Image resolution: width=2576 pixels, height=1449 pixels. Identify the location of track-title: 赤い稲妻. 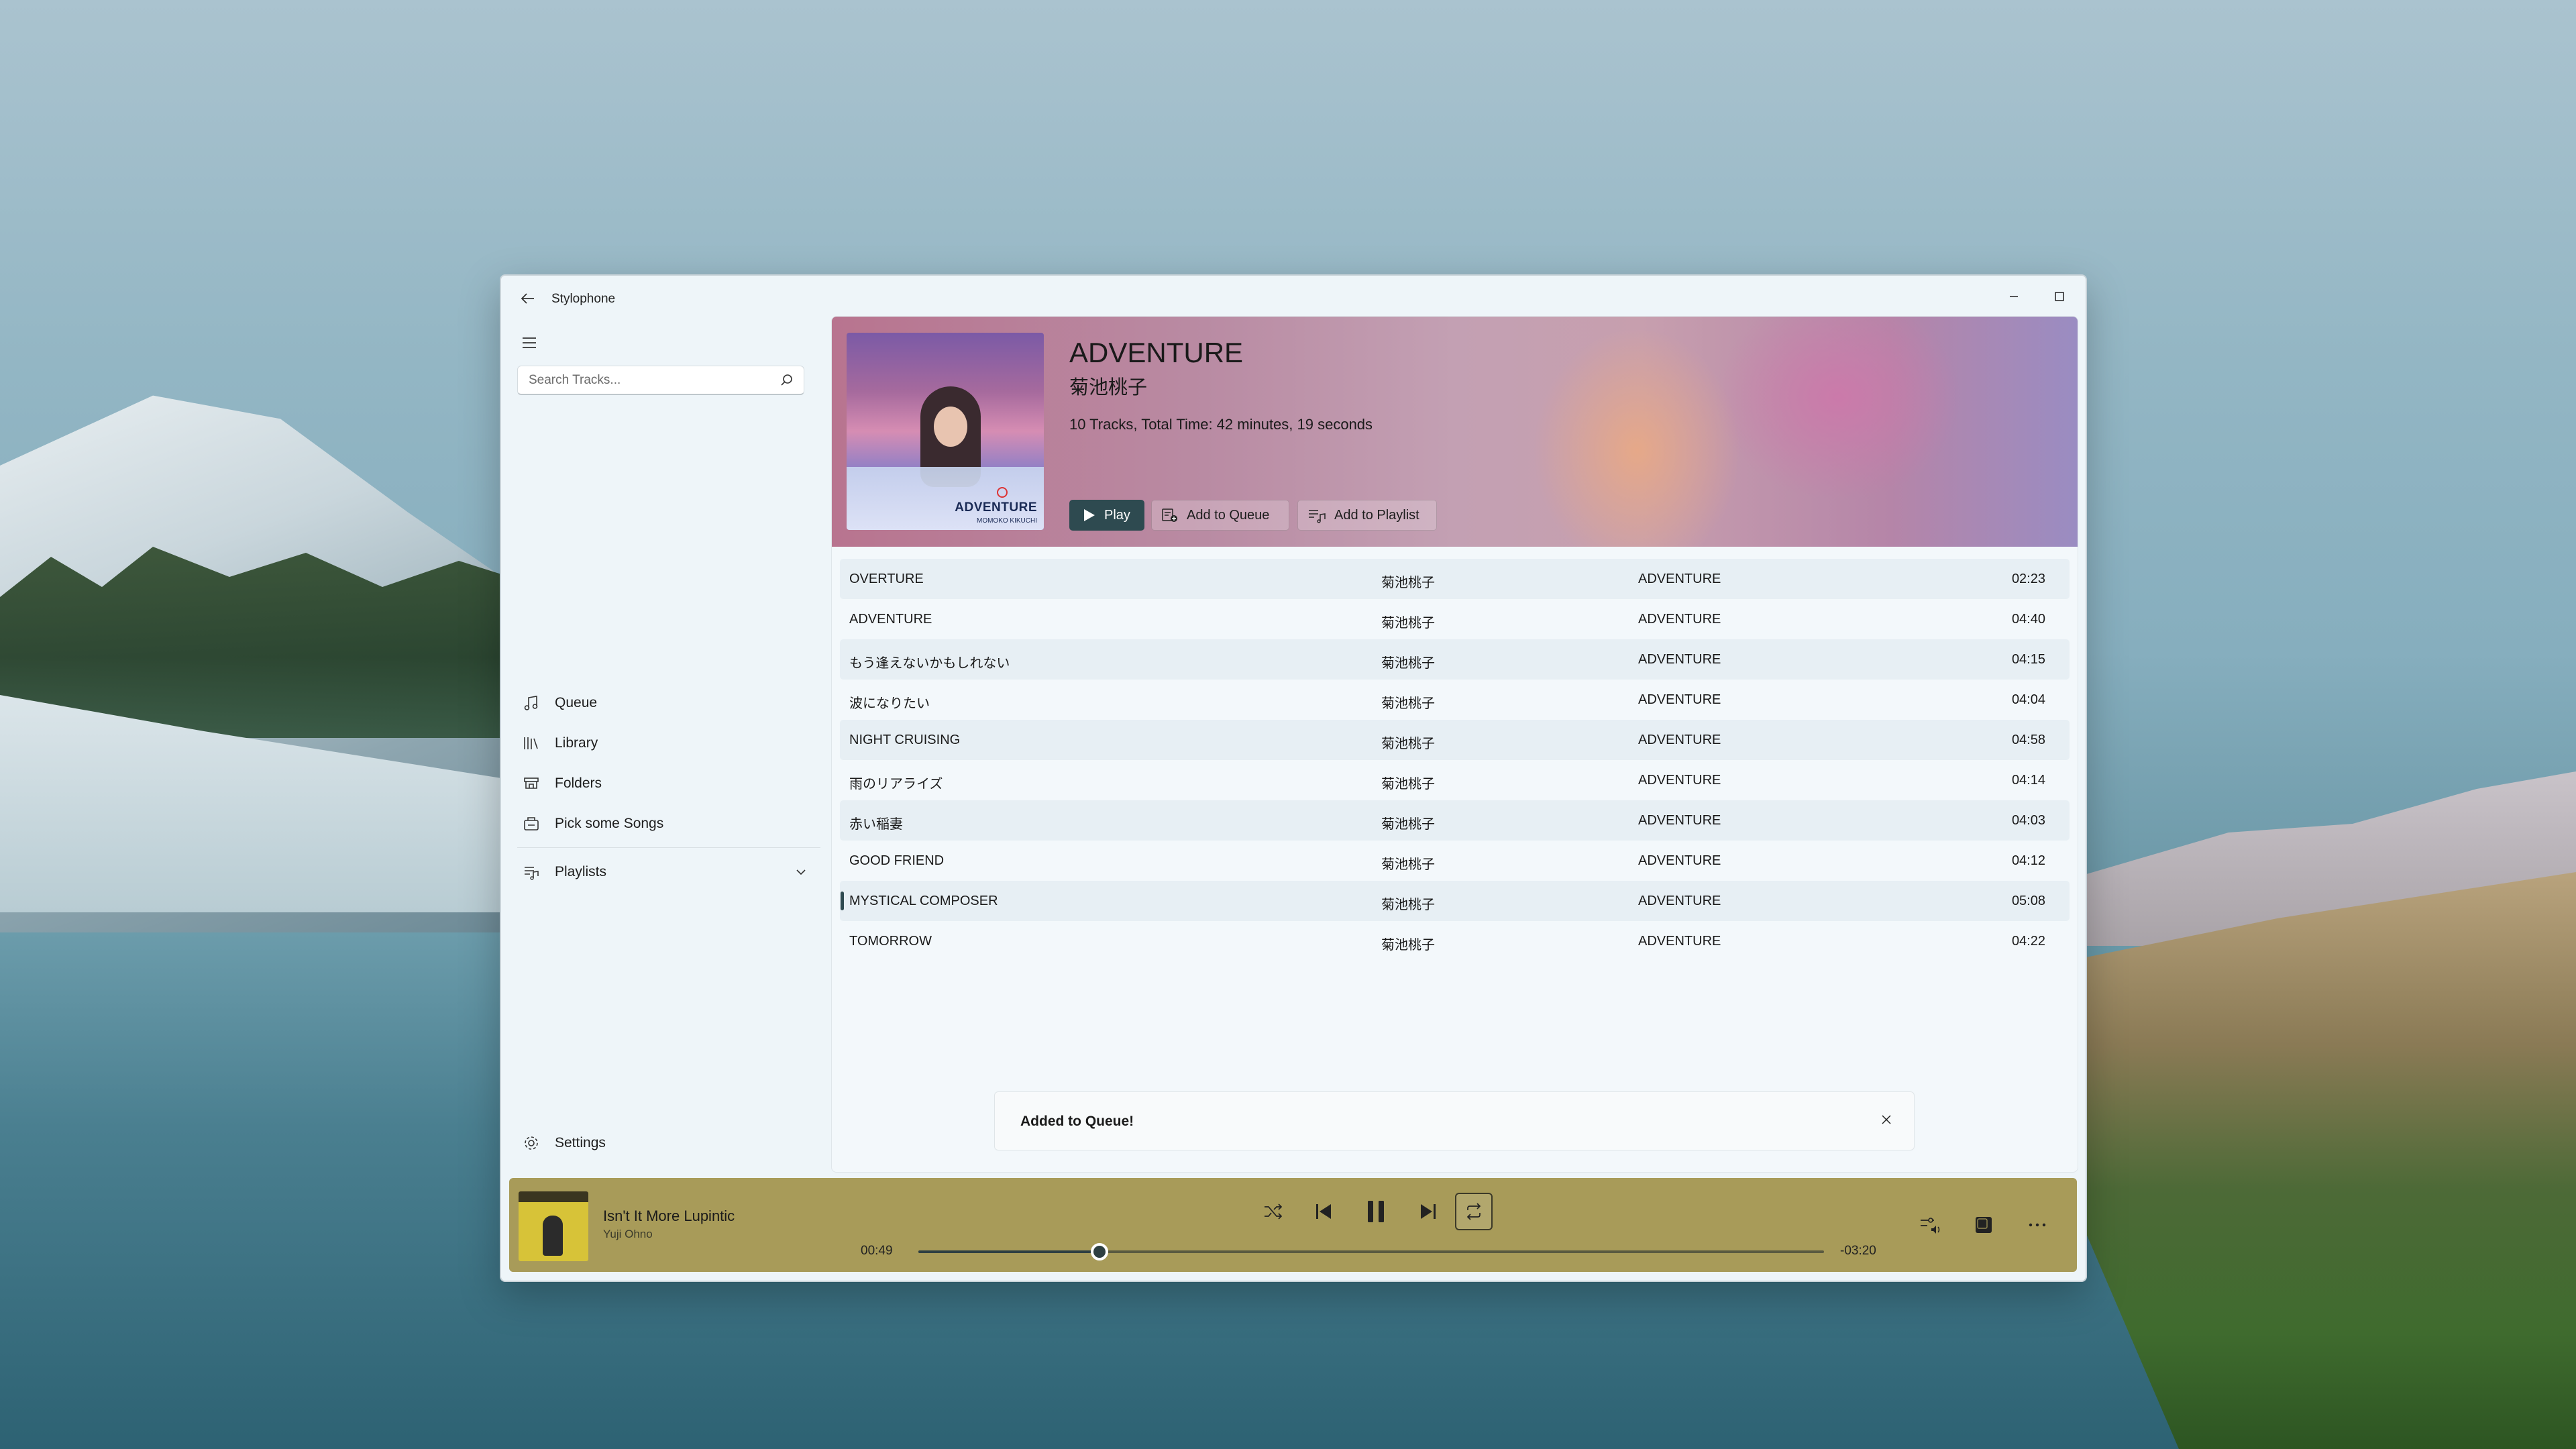
(876, 824).